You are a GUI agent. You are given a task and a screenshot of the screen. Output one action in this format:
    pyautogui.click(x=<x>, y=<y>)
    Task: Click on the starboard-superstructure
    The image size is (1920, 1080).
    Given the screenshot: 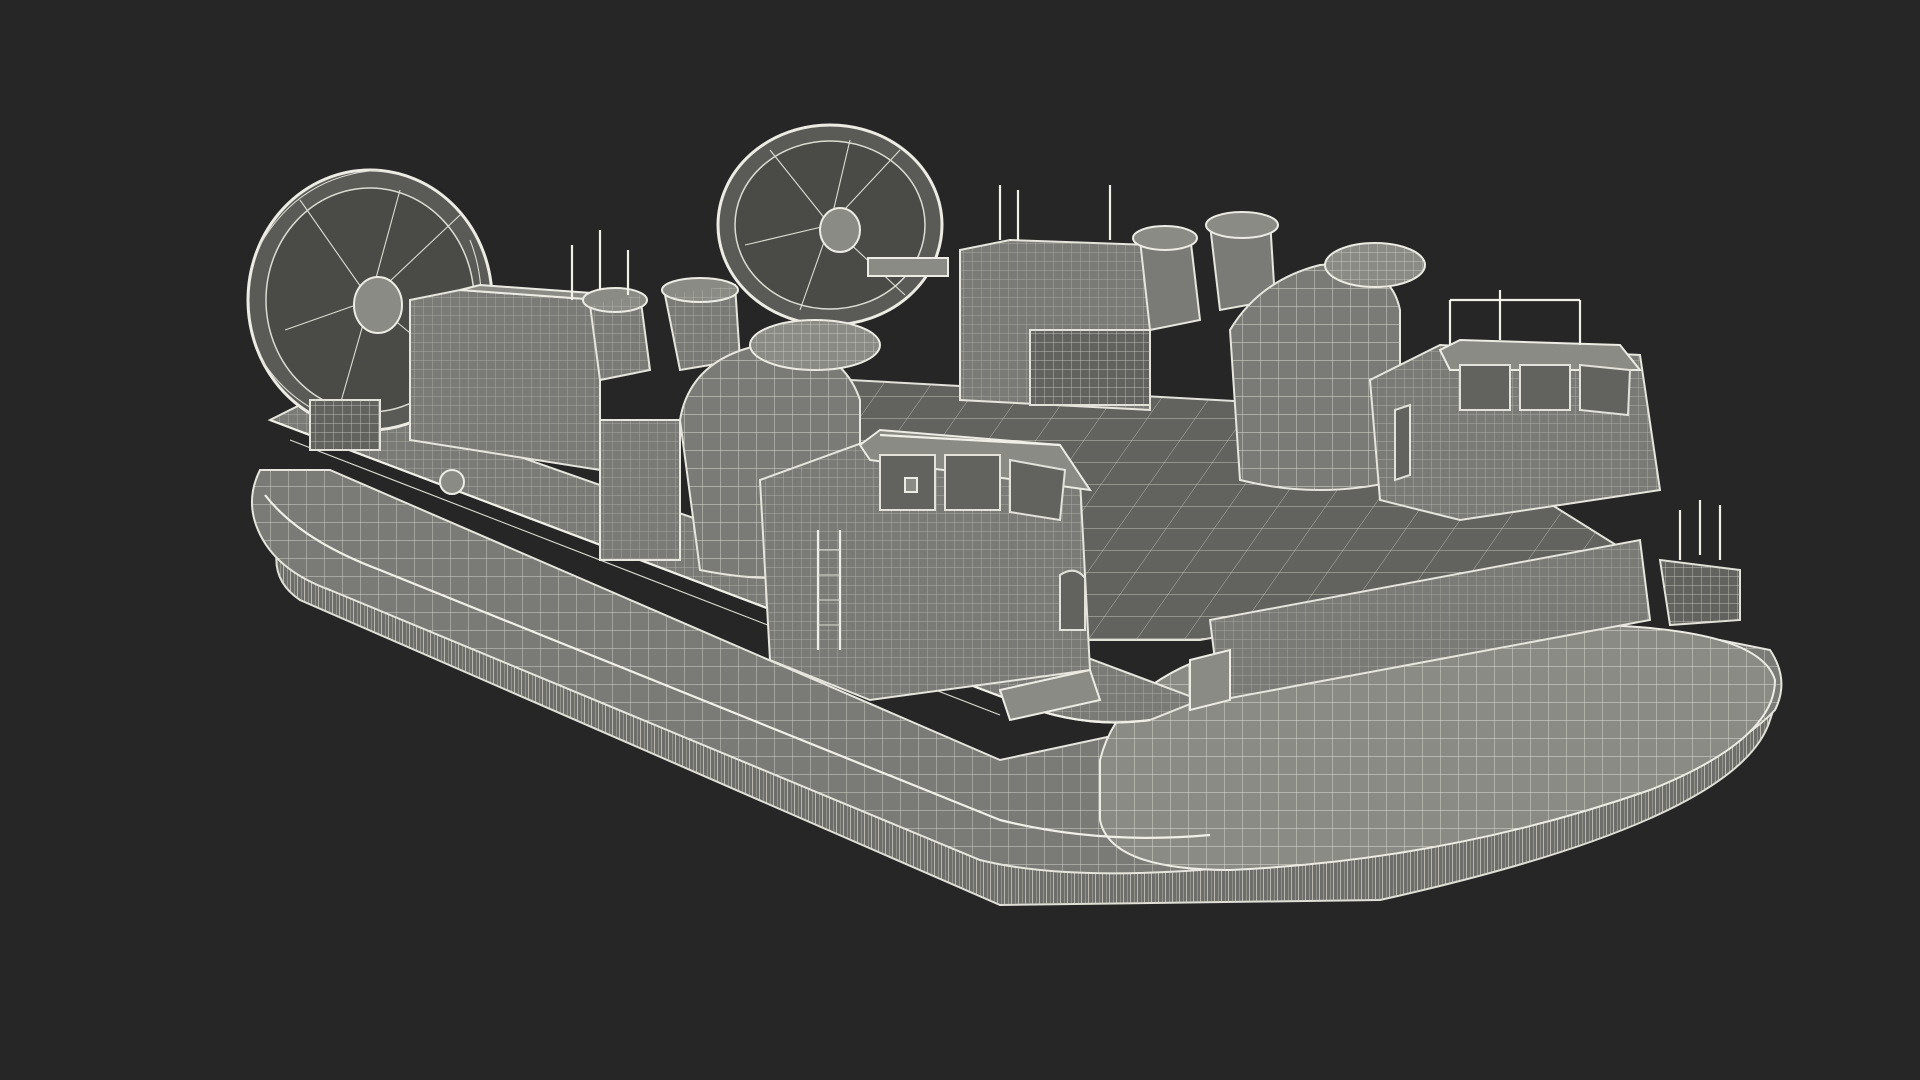 What is the action you would take?
    pyautogui.click(x=1119, y=298)
    